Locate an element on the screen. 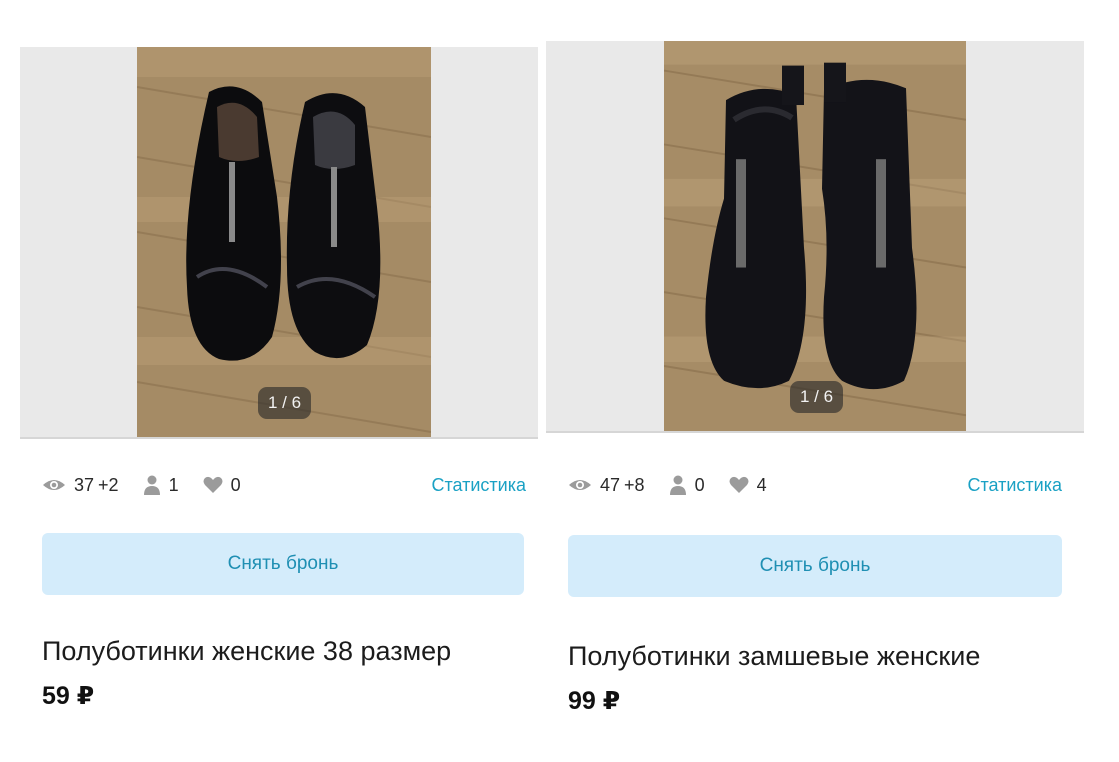 The image size is (1119, 762). listing-price: 59 ₽ is located at coordinates (68, 696).